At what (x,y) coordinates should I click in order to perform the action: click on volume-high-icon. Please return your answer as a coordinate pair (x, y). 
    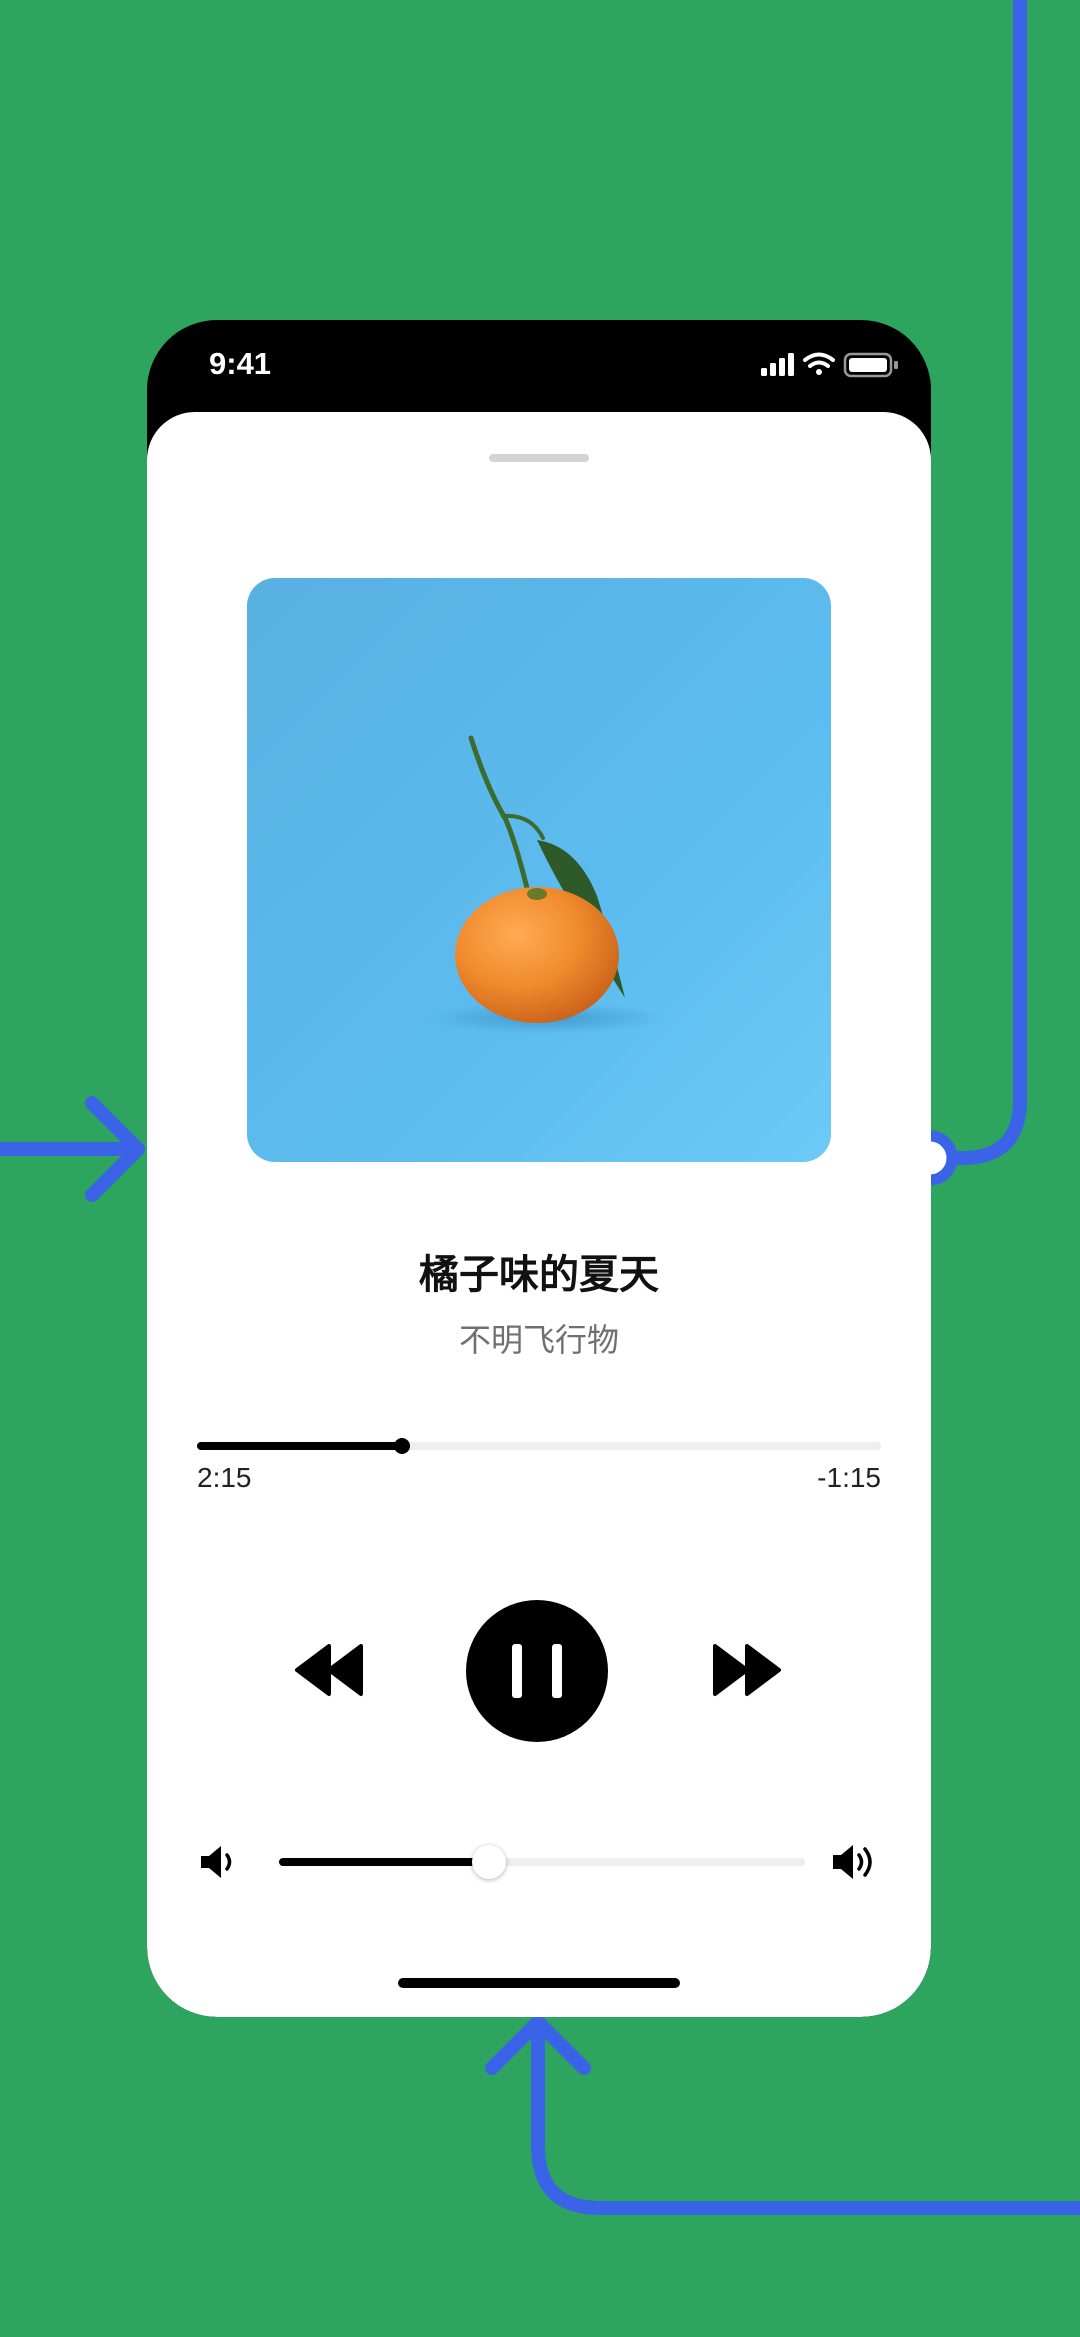
    Looking at the image, I should click on (852, 1862).